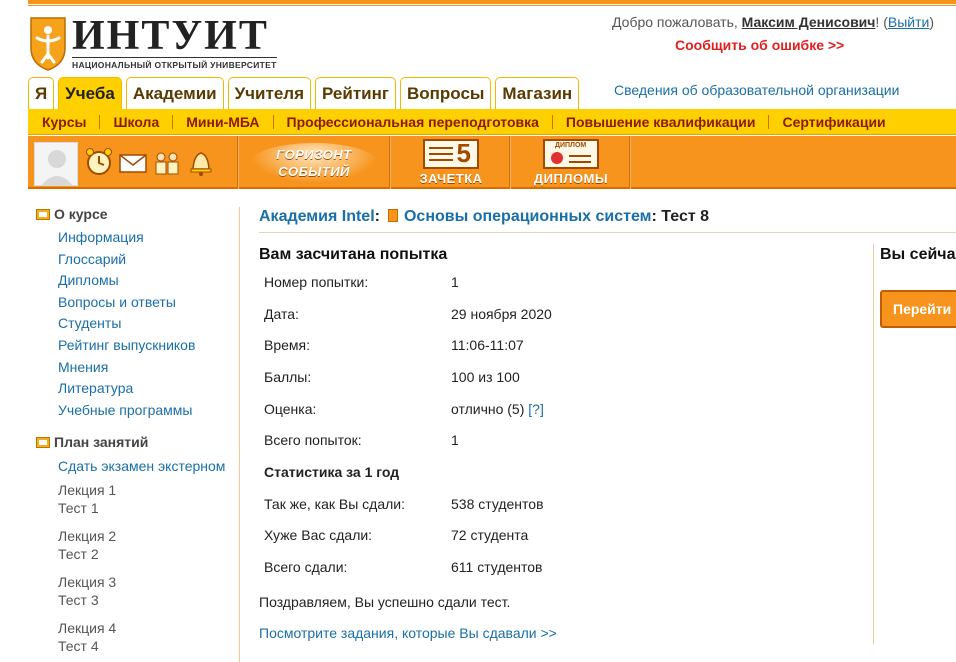 The width and height of the screenshot is (956, 662). What do you see at coordinates (355, 93) in the screenshot?
I see `tab-rating: Рейтинг` at bounding box center [355, 93].